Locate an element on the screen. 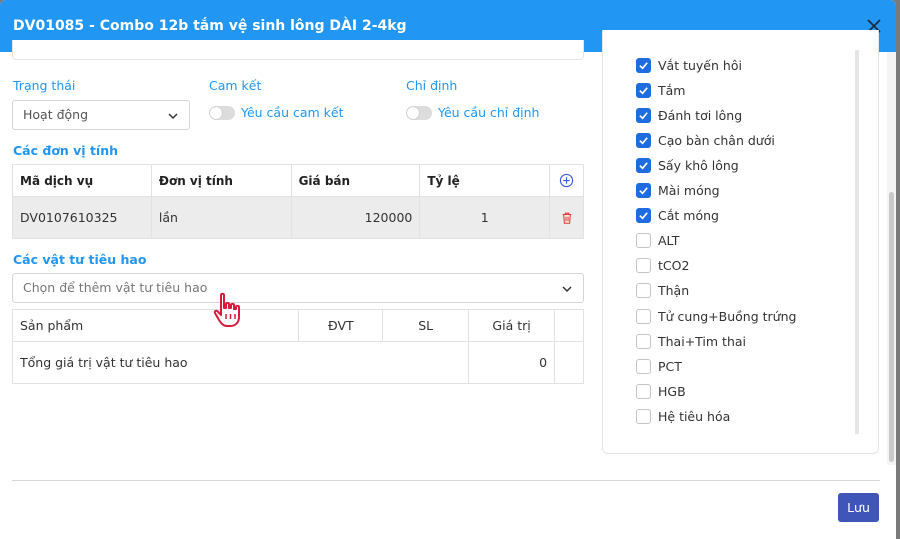 The height and width of the screenshot is (539, 900). assignment-toggle-label: Yêu cầu chỉ định is located at coordinates (489, 112).